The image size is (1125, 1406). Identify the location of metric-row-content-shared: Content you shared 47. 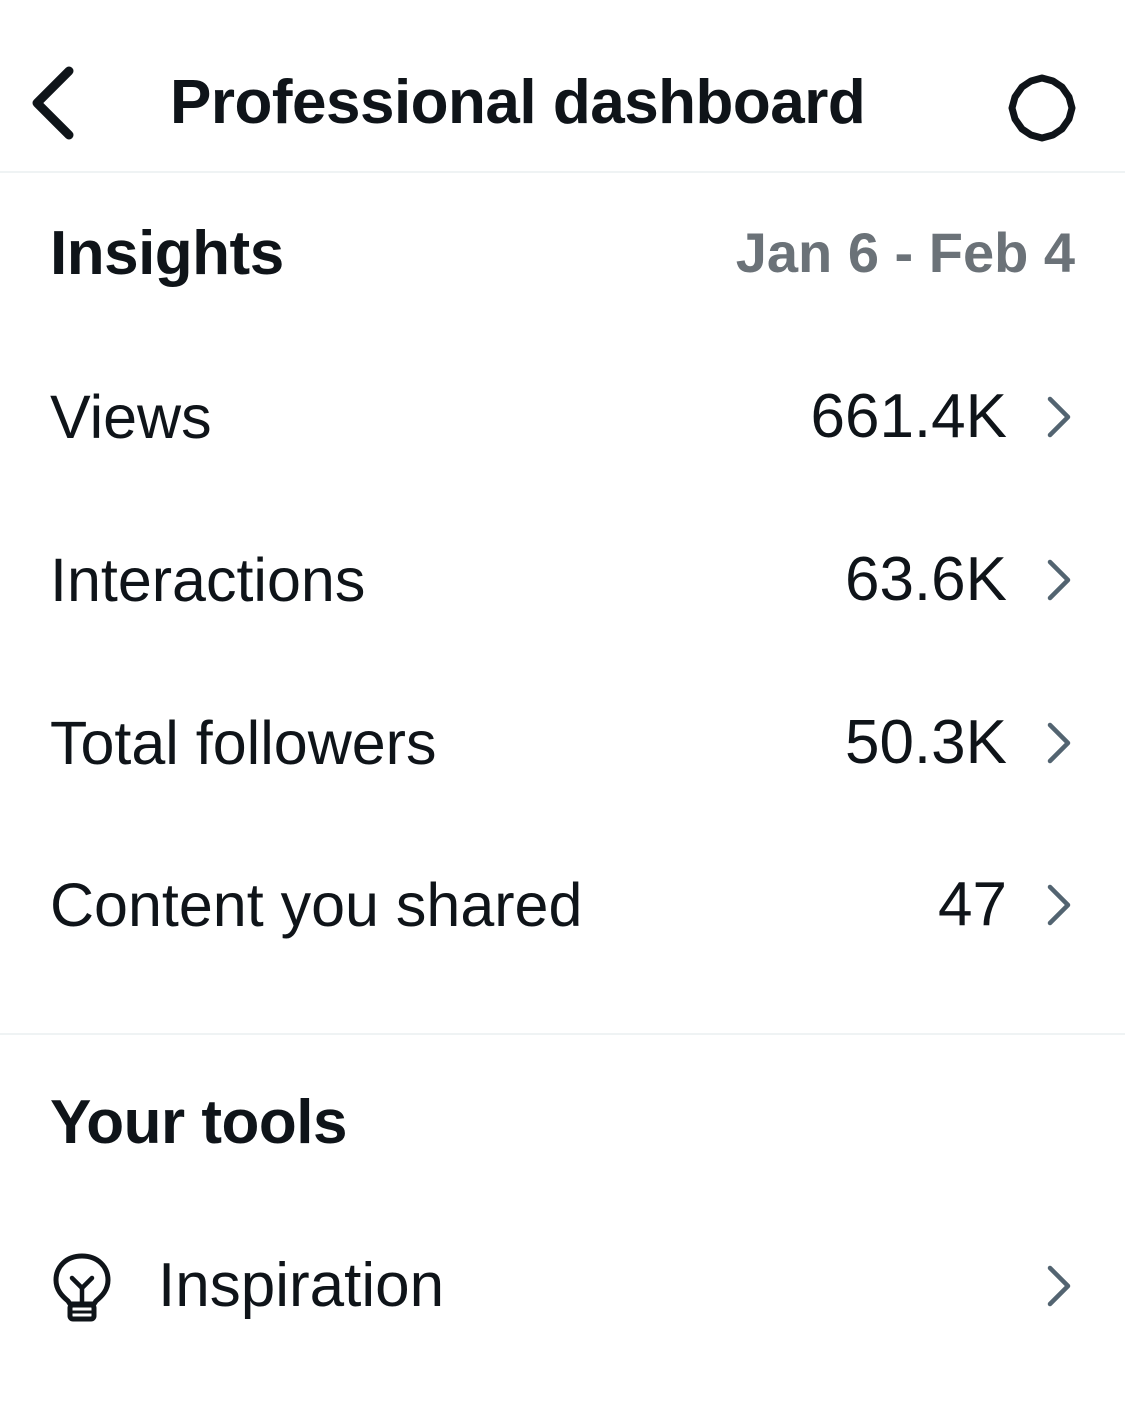
(562, 905).